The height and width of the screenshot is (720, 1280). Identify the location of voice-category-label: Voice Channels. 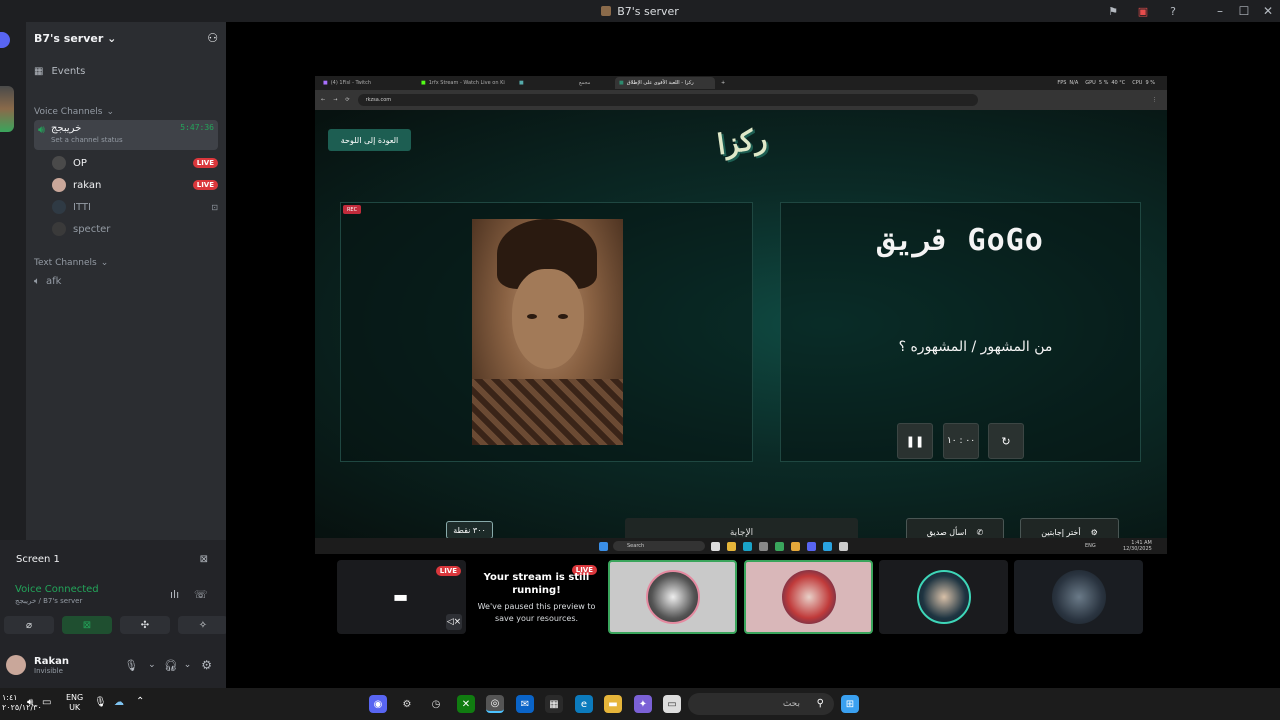
(68, 112).